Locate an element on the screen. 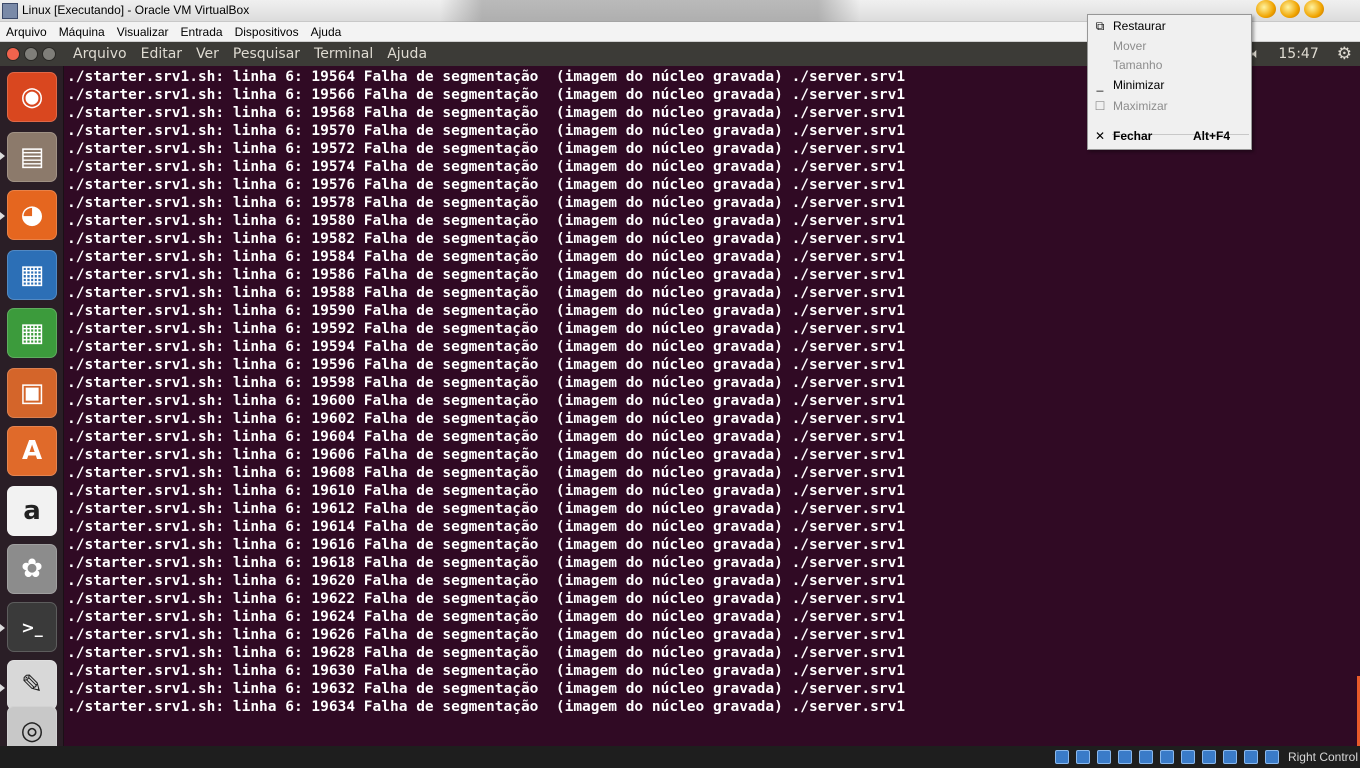 This screenshot has width=1360, height=768. menu-item-minimizar: _ Minimizar is located at coordinates (1169, 85).